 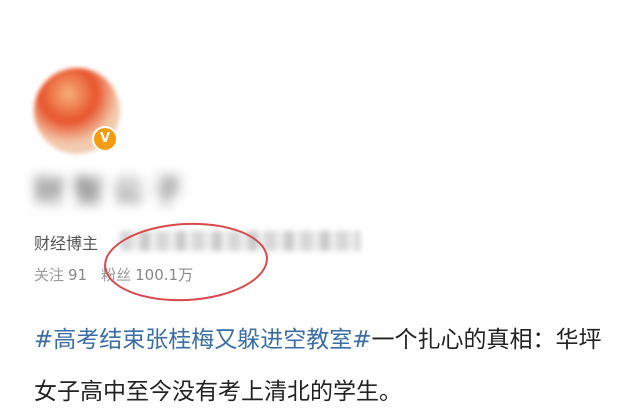 What do you see at coordinates (105, 139) in the screenshot?
I see `verified-badge-icon: V` at bounding box center [105, 139].